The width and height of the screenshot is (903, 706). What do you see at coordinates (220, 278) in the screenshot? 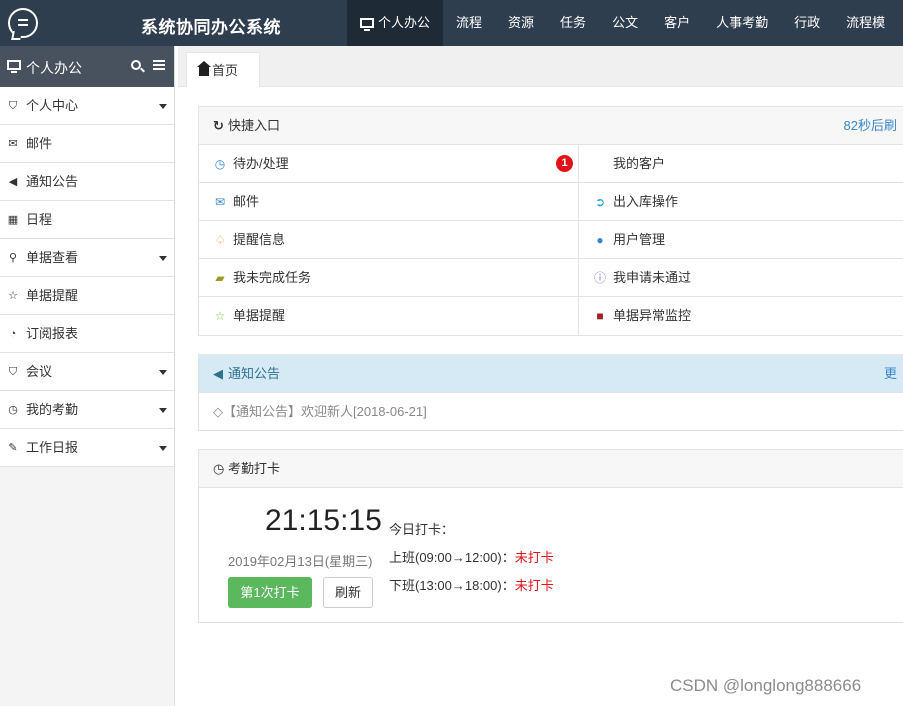
I see `book-icon: ▰` at bounding box center [220, 278].